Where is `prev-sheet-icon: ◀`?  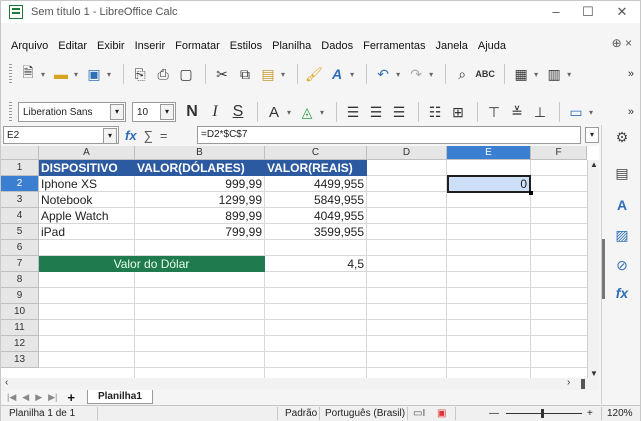
prev-sheet-icon: ◀ is located at coordinates (25, 397).